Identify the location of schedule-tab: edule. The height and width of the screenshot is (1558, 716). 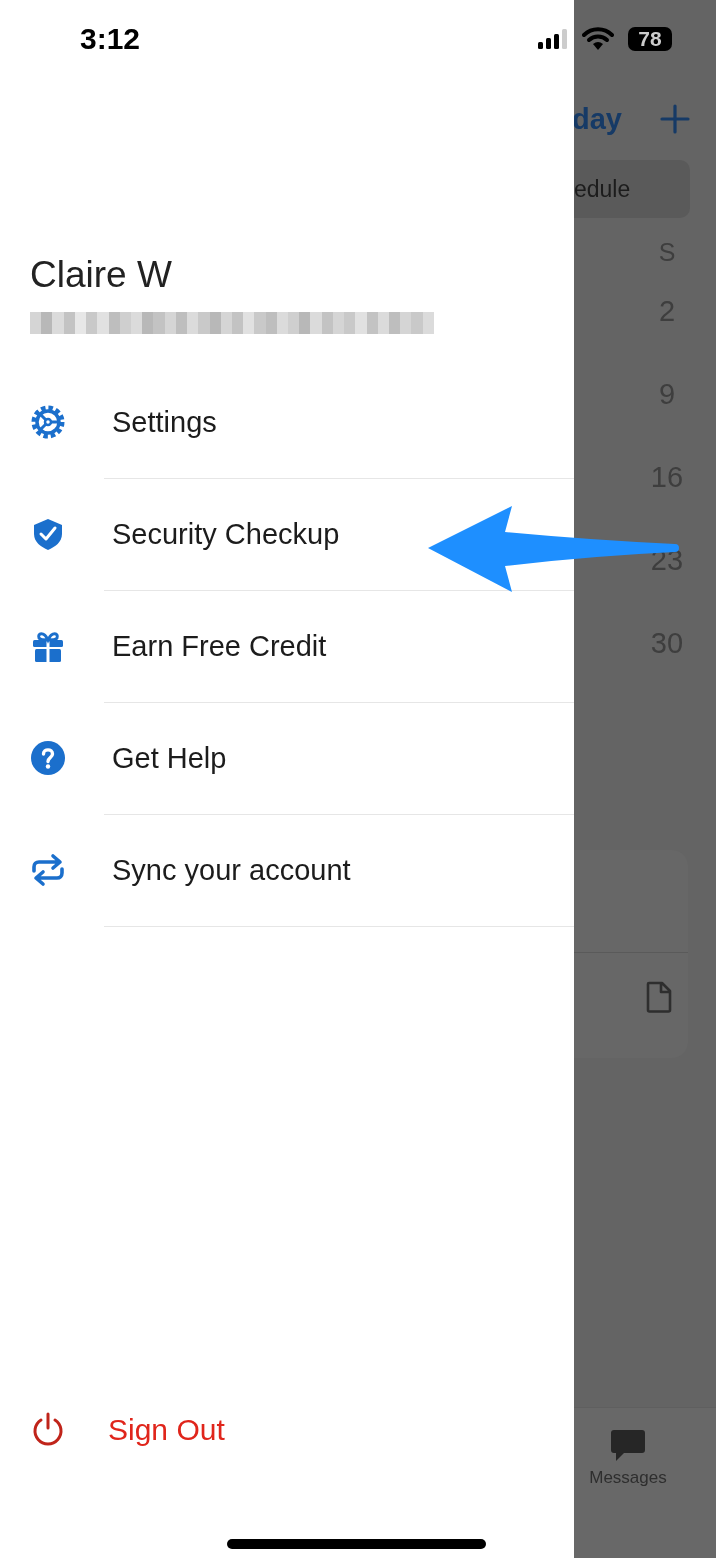
(632, 189).